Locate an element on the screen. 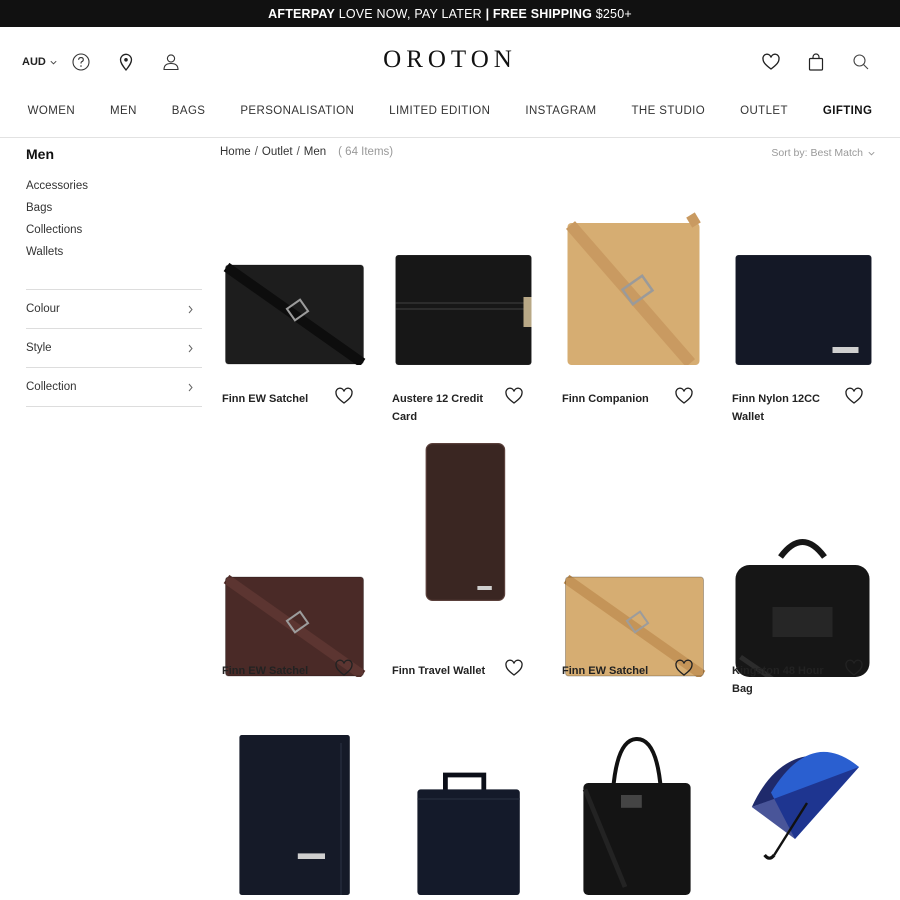 The height and width of the screenshot is (900, 900). filter-collection: Collection is located at coordinates (114, 387).